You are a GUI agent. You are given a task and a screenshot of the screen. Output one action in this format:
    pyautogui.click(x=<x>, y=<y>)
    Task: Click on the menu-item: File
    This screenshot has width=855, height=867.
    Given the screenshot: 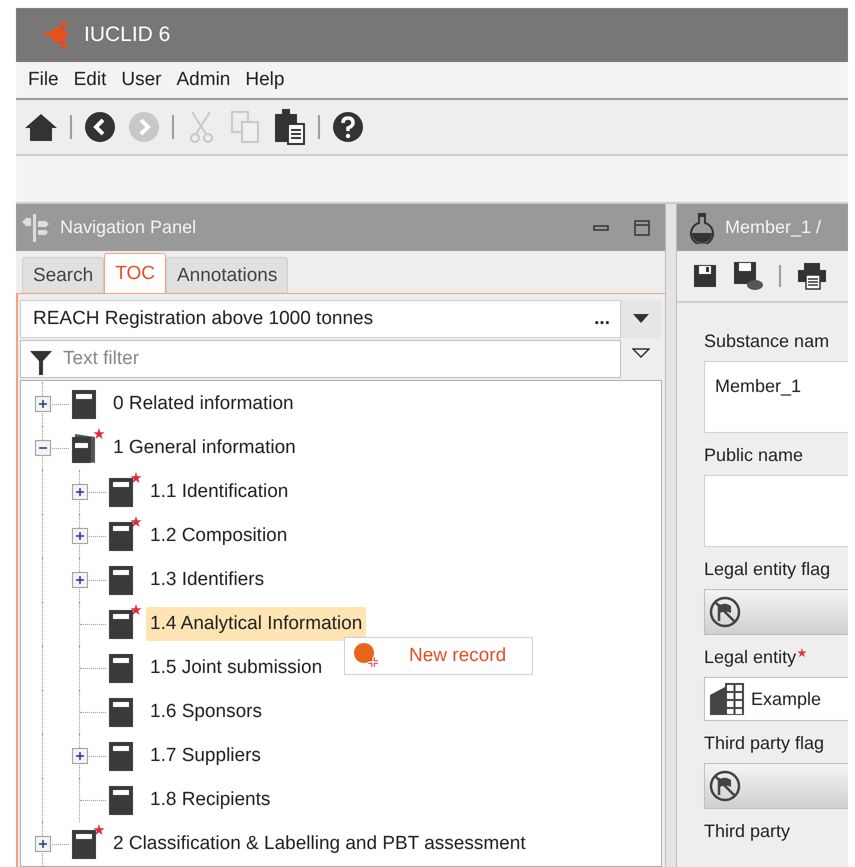 What is the action you would take?
    pyautogui.click(x=43, y=80)
    